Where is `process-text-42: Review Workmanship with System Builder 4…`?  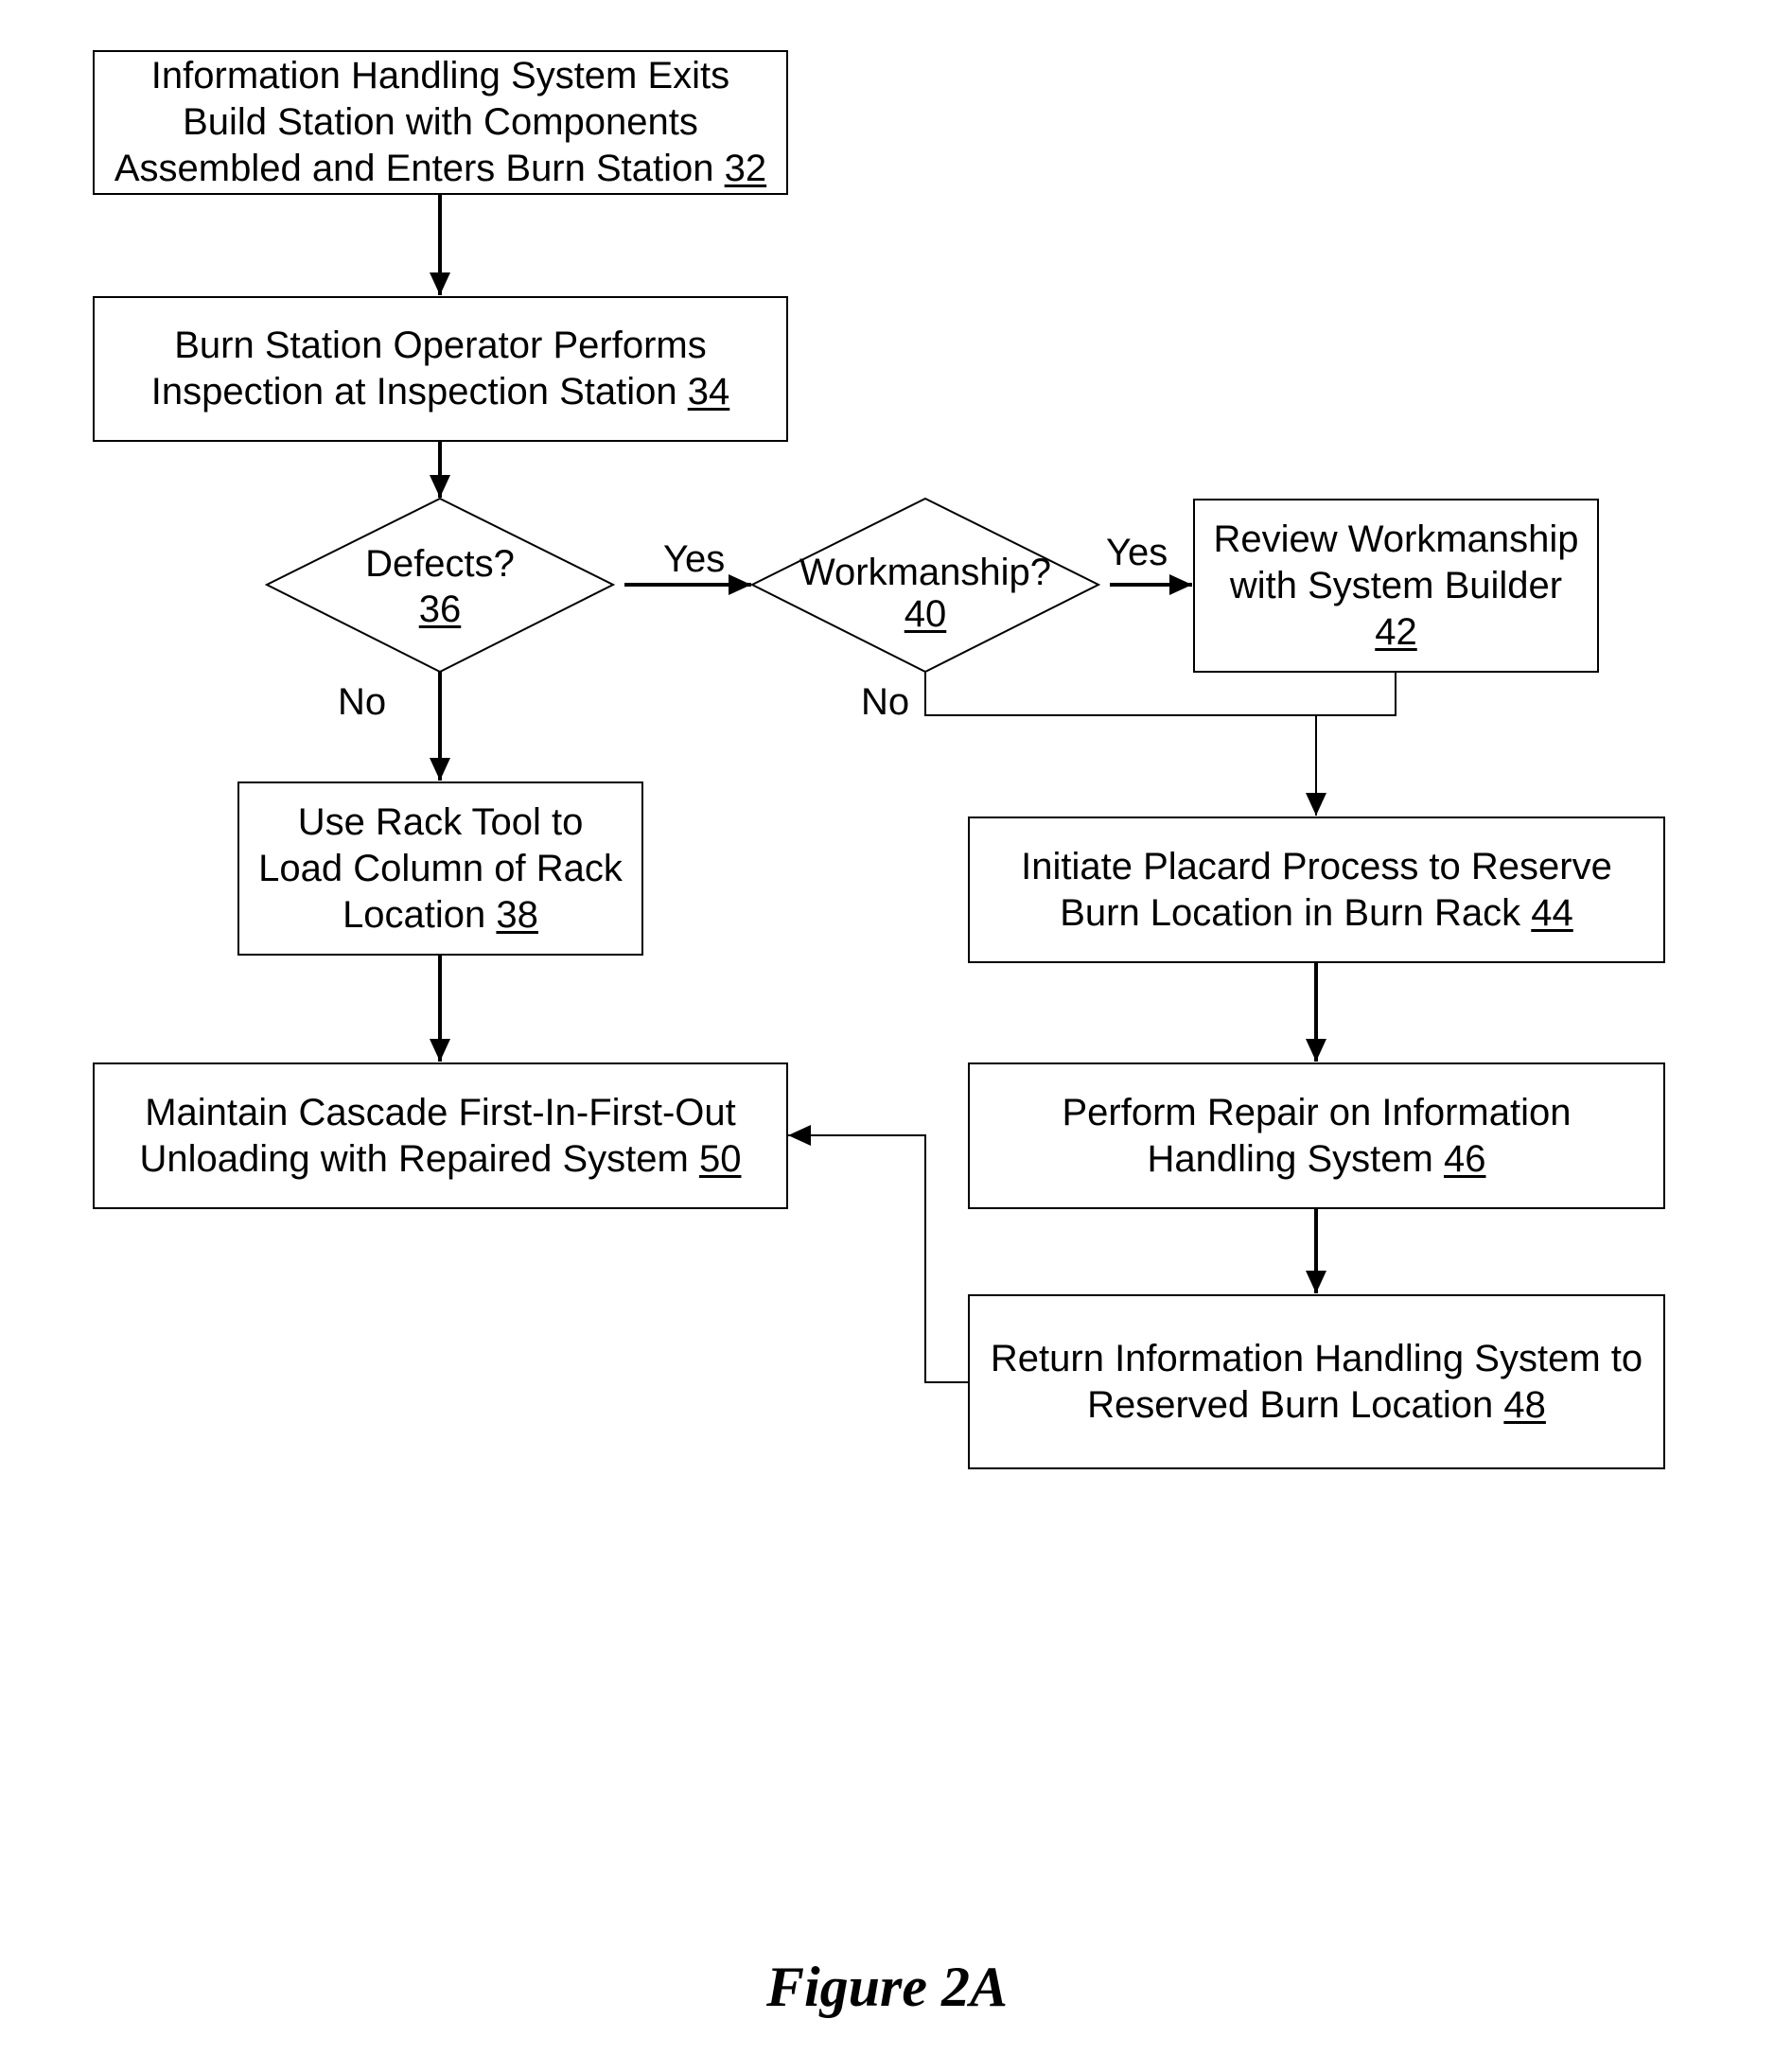 process-text-42: Review Workmanship with System Builder 4… is located at coordinates (1396, 585).